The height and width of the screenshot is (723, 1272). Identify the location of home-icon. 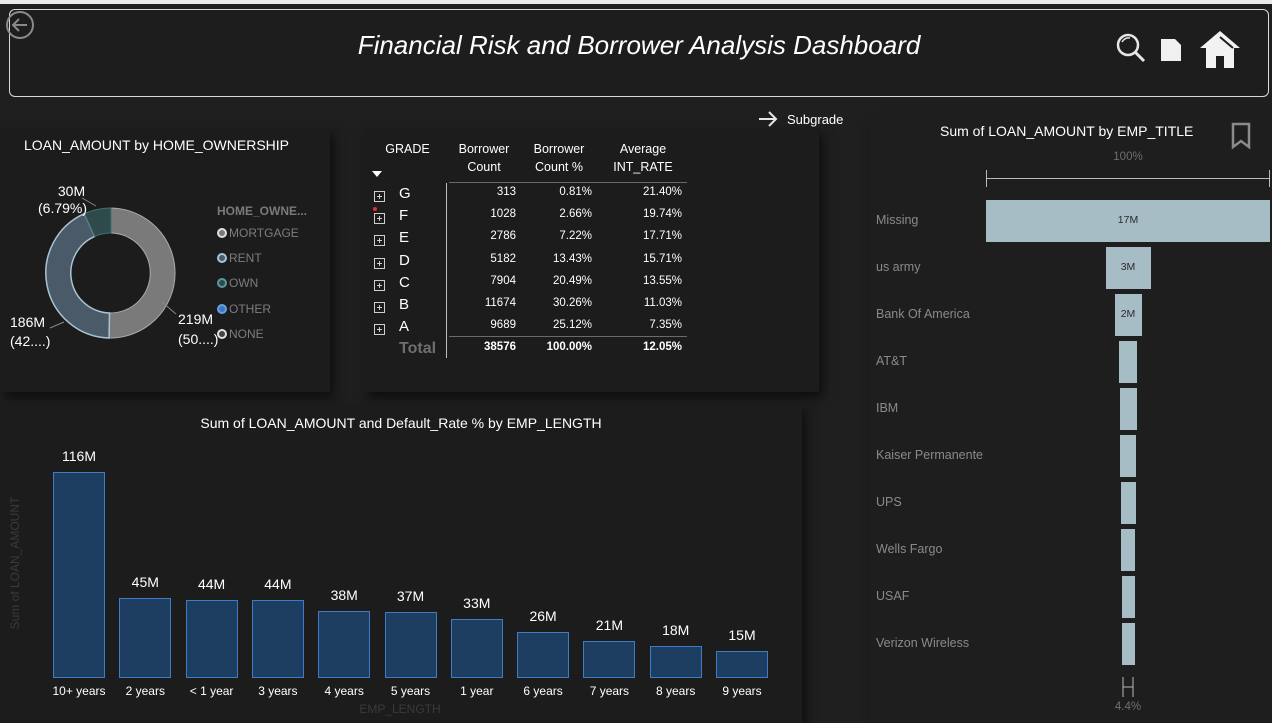
(1220, 49).